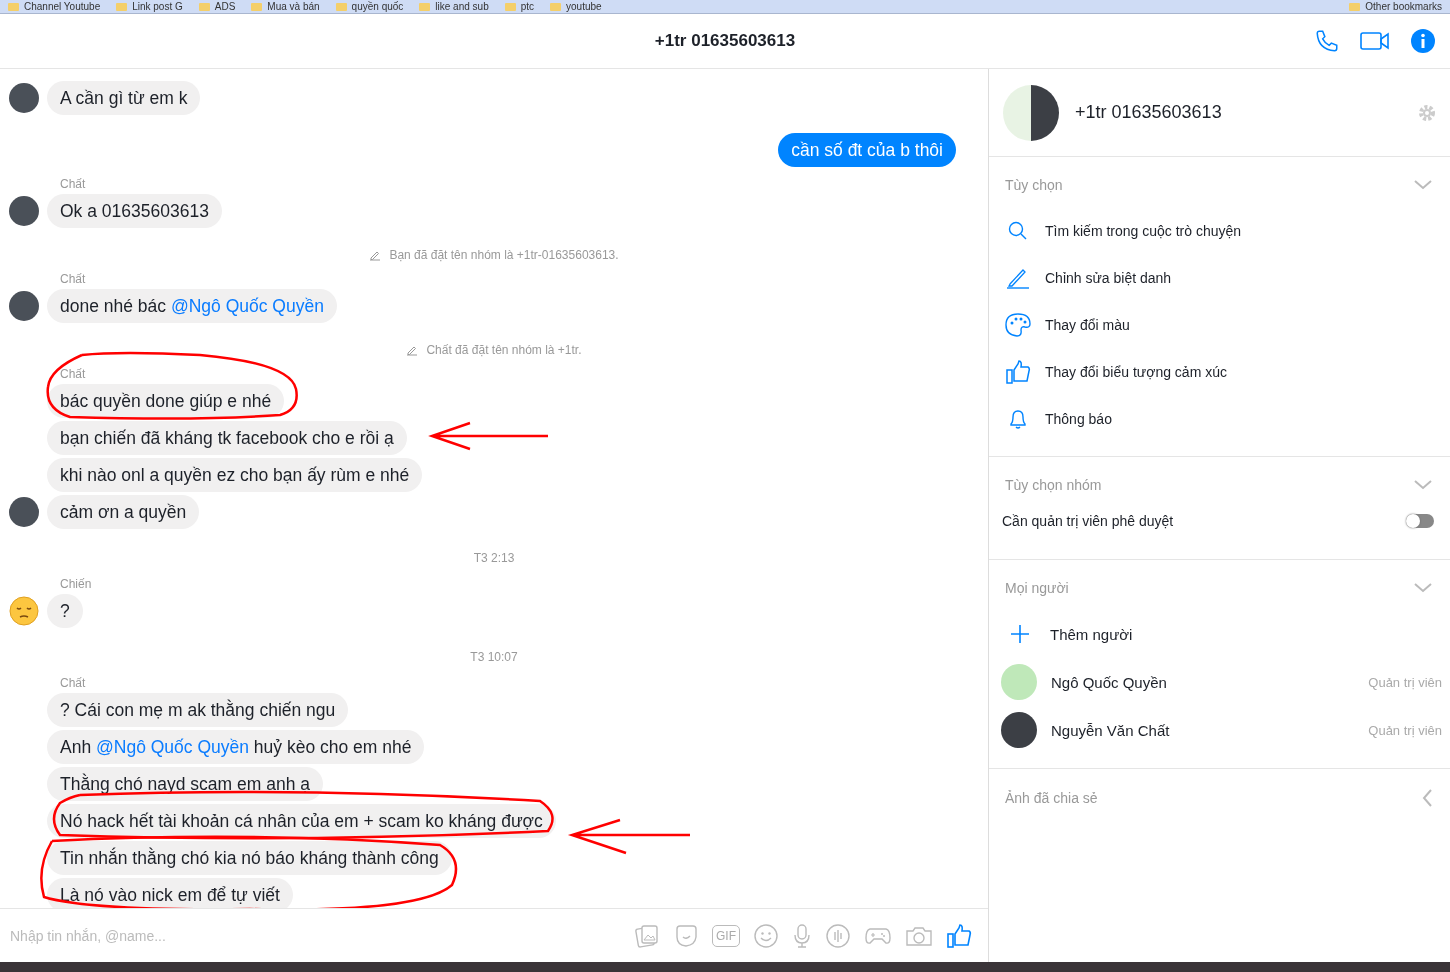 The width and height of the screenshot is (1450, 972). Describe the element at coordinates (647, 935) in the screenshot. I see `photos-icon` at that location.